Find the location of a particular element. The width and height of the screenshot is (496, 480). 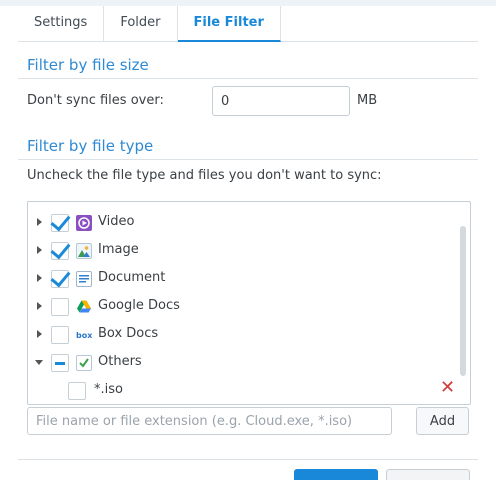

size-unit-label: MB is located at coordinates (367, 100).